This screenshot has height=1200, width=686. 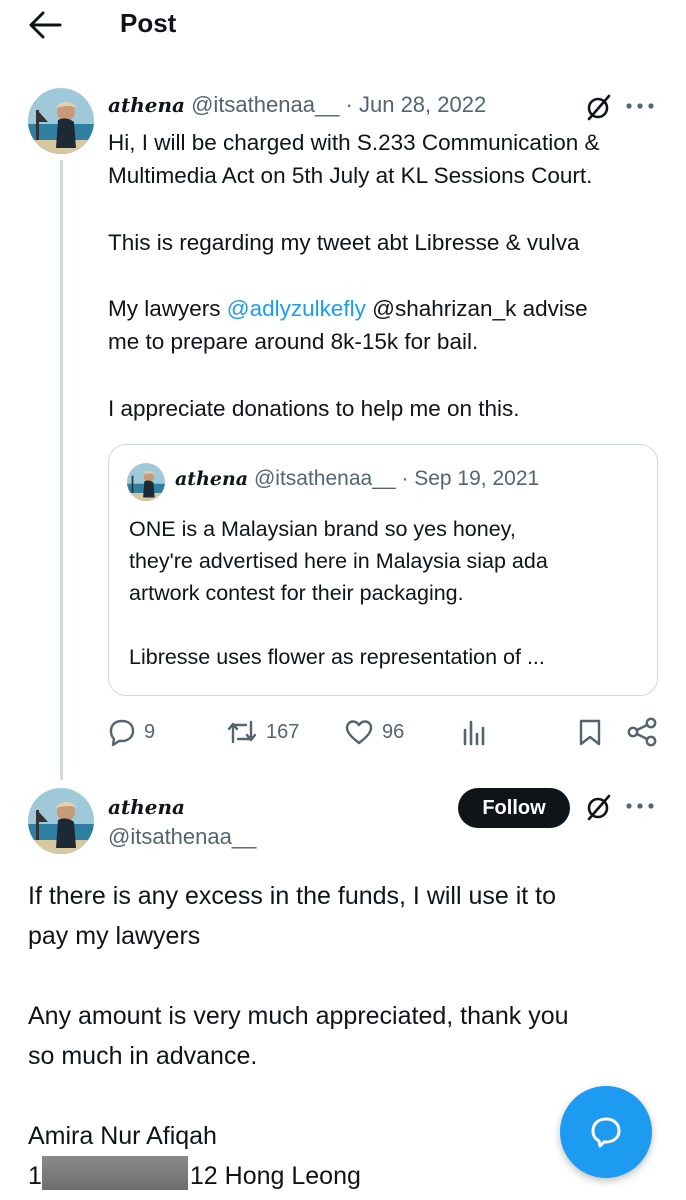 I want to click on action-bar: 9 167 96, so click(x=388, y=732).